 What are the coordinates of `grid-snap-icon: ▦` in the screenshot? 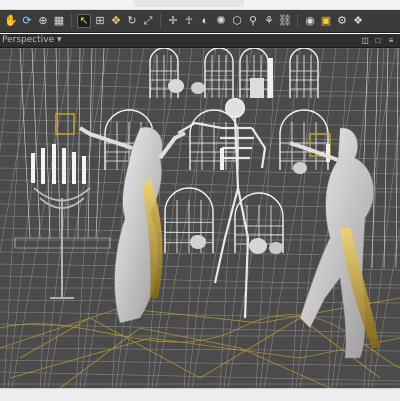 It's located at (59, 21).